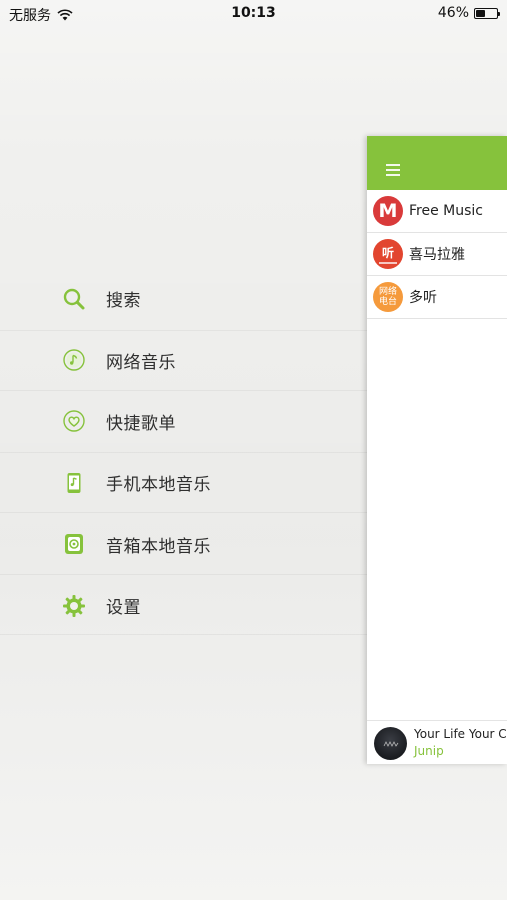 This screenshot has height=900, width=507. I want to click on menu-item-quick-playlist: 快捷歌单, so click(207, 421).